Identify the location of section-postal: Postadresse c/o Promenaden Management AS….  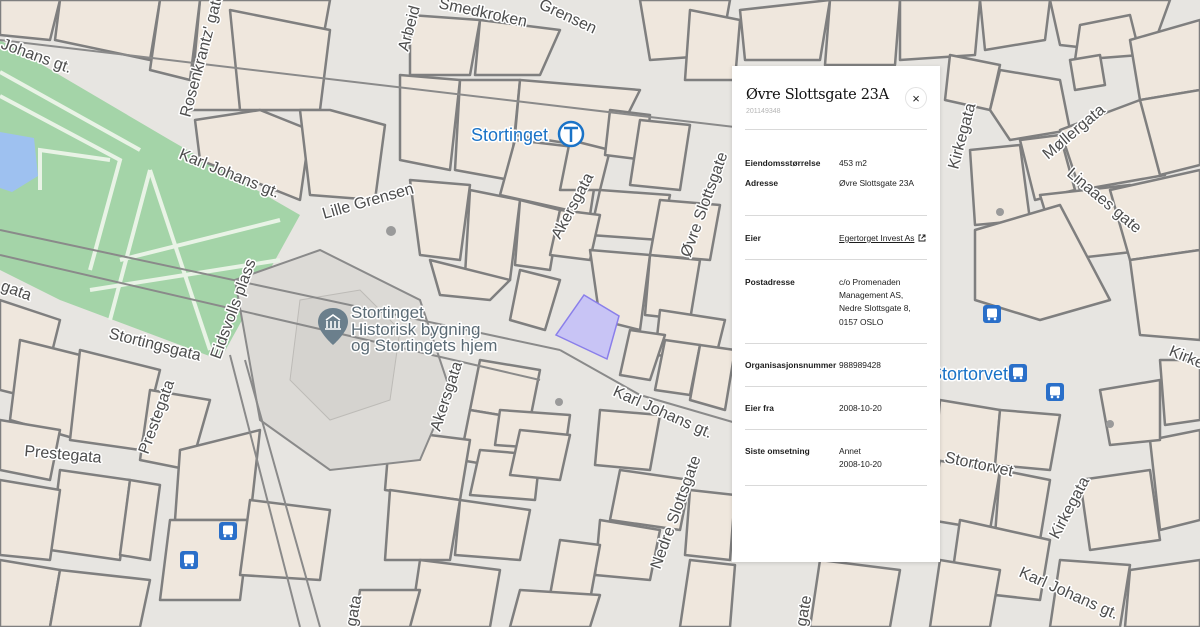
(836, 302).